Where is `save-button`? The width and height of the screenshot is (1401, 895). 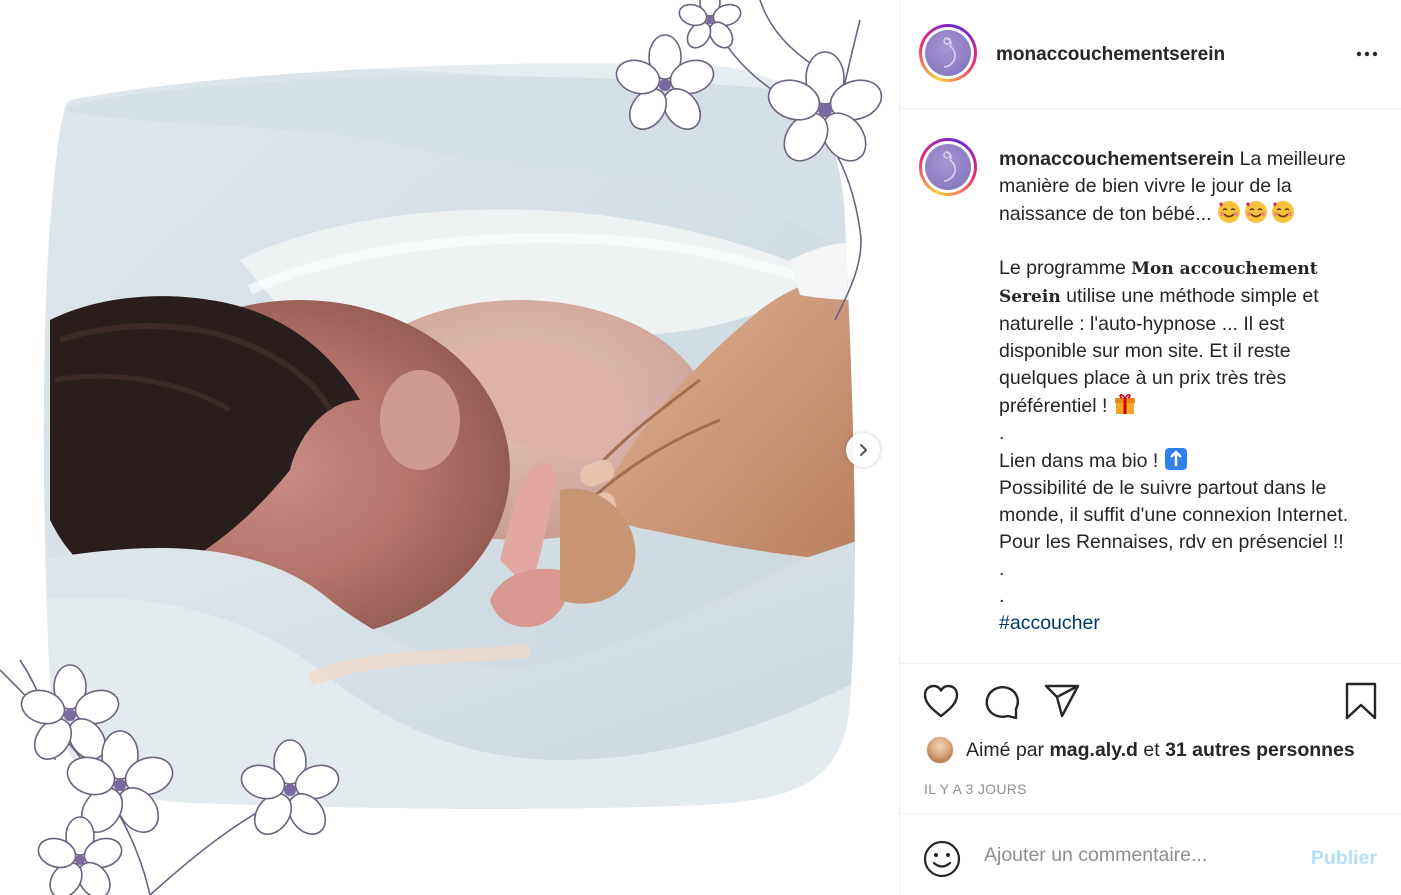 save-button is located at coordinates (1361, 703).